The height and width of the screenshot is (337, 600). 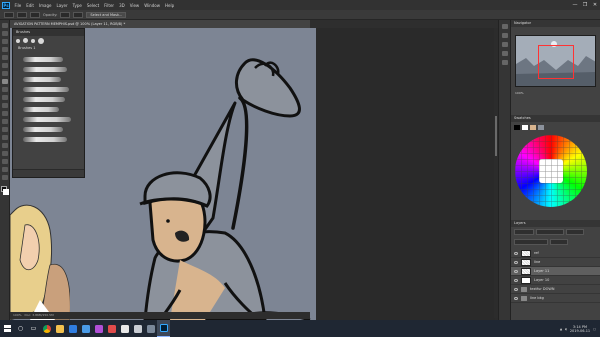 I want to click on pen-tool-icon, so click(x=4, y=137).